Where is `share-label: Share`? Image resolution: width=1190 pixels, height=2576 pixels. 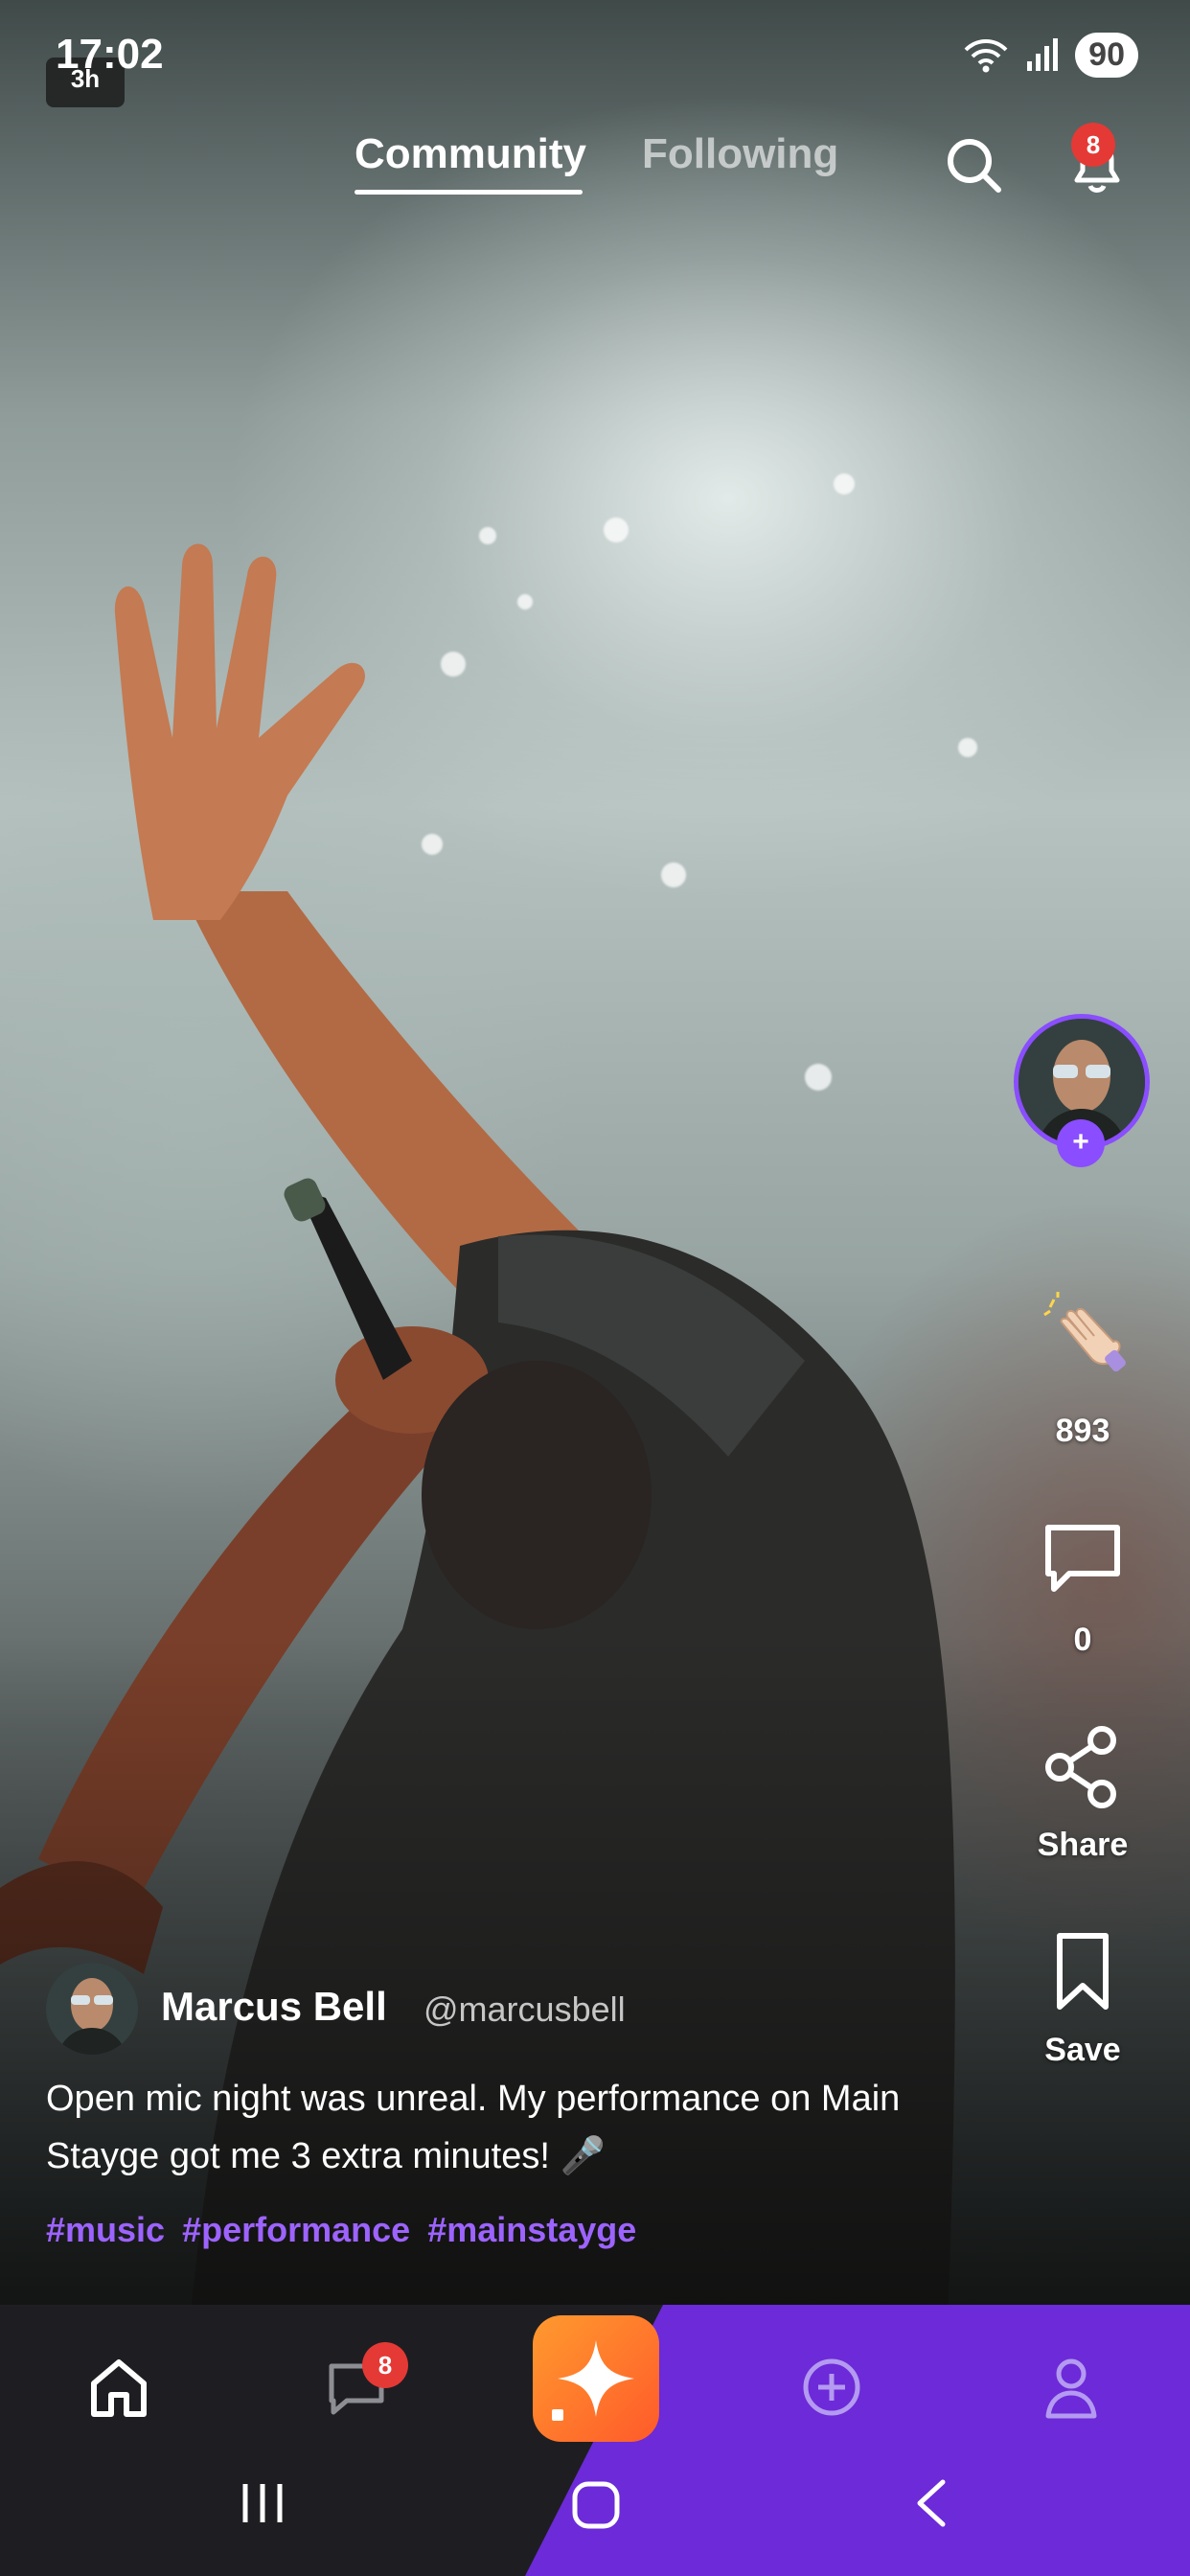
share-label: Share is located at coordinates (1082, 1845).